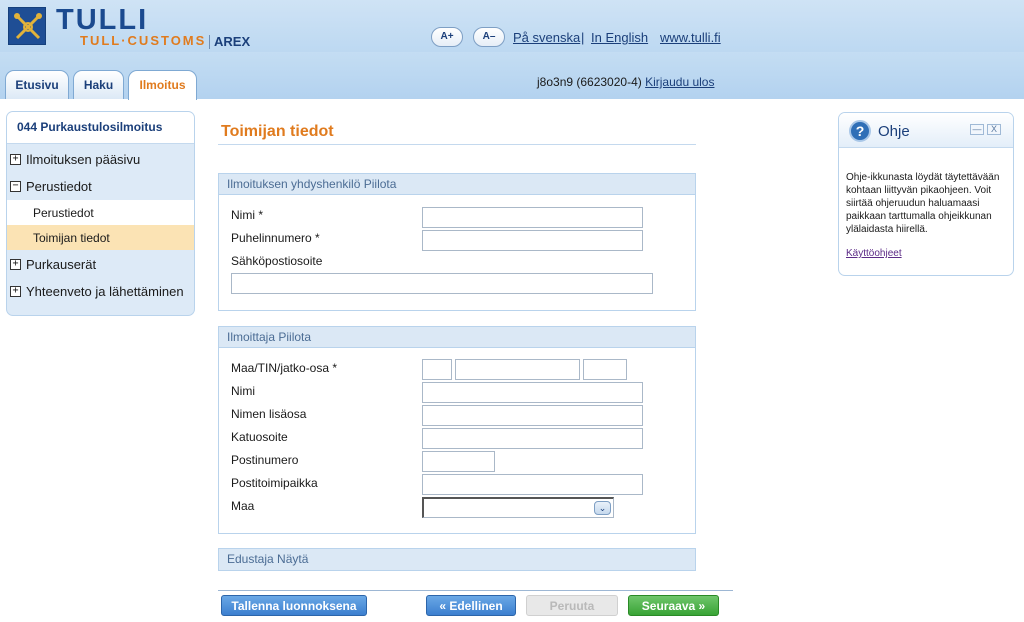 The image size is (1024, 622). Describe the element at coordinates (605, 369) in the screenshot. I see `tin-suffix-input` at that location.